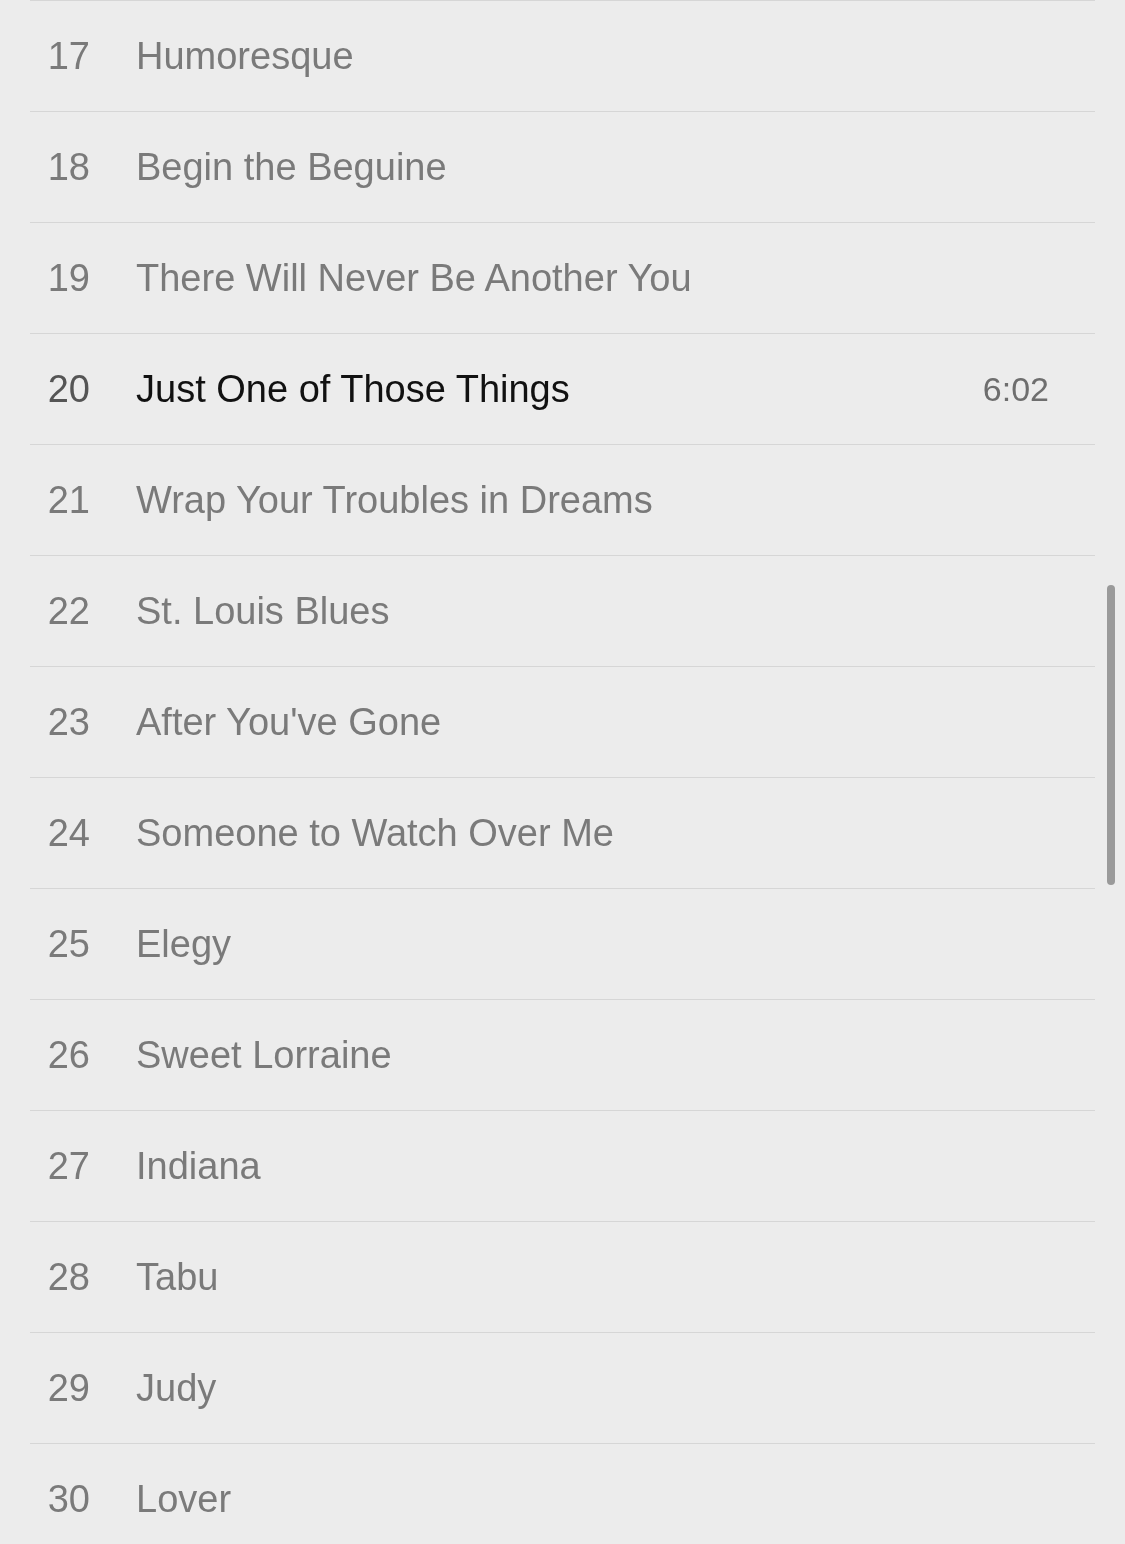  What do you see at coordinates (68, 722) in the screenshot?
I see `track-number: 23` at bounding box center [68, 722].